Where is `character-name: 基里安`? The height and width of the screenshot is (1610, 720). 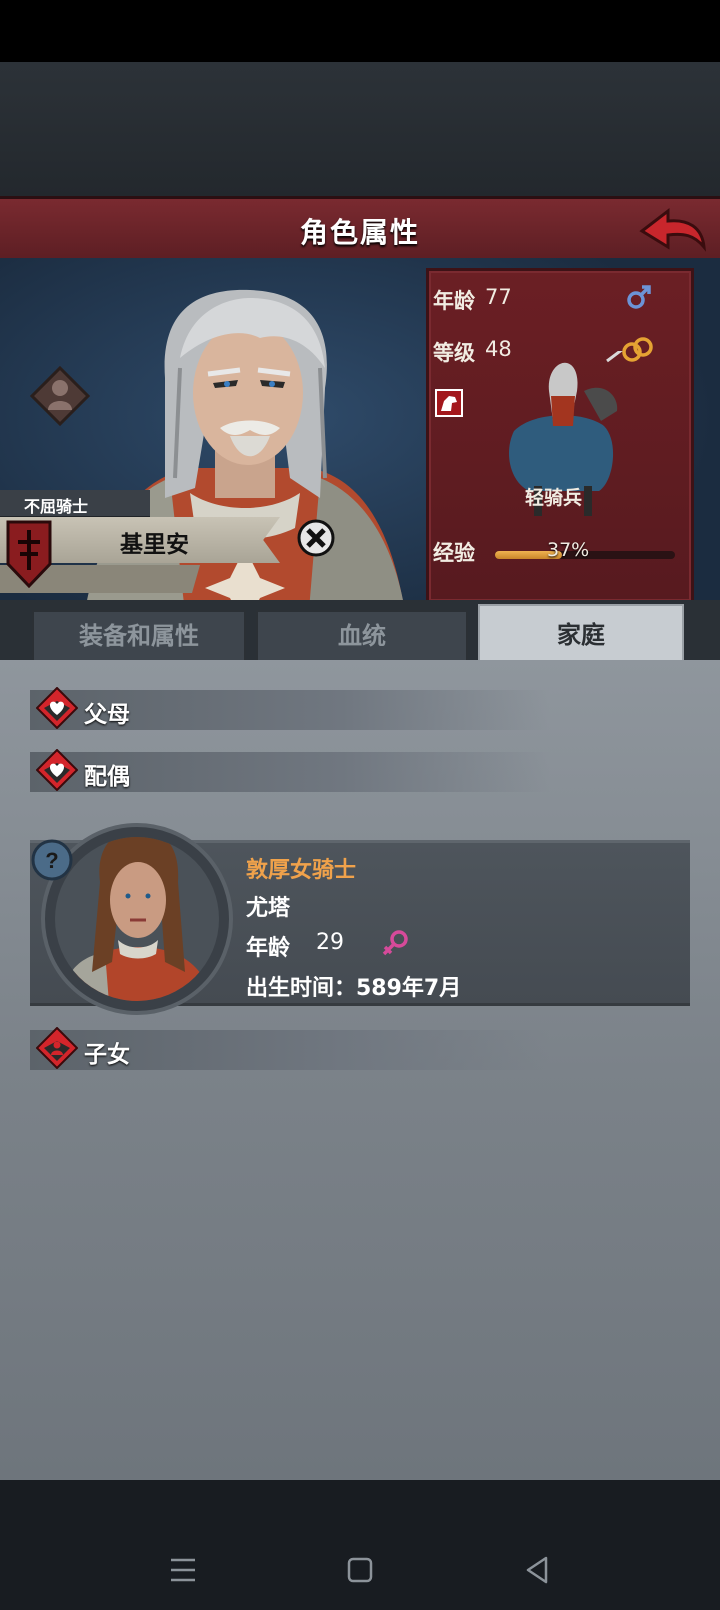
character-name: 基里安 is located at coordinates (154, 545).